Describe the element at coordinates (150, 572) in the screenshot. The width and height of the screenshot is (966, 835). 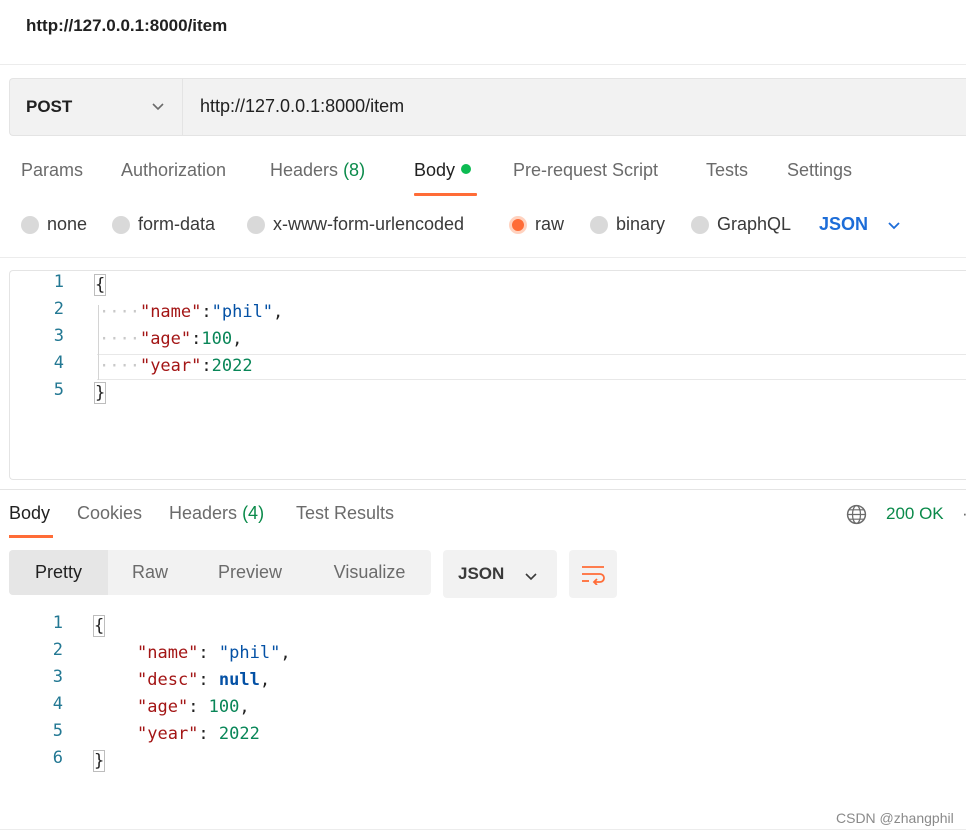
I see `view-raw: Raw` at that location.